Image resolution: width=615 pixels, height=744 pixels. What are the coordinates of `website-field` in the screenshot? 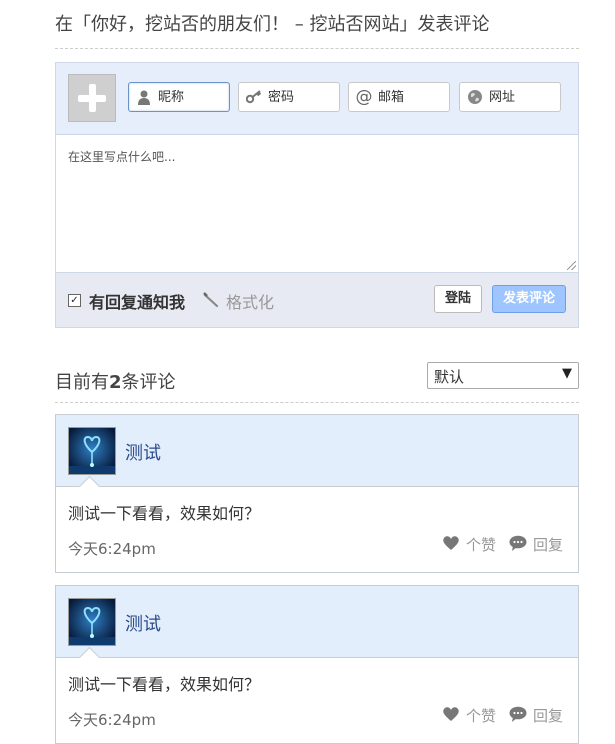 It's located at (510, 97).